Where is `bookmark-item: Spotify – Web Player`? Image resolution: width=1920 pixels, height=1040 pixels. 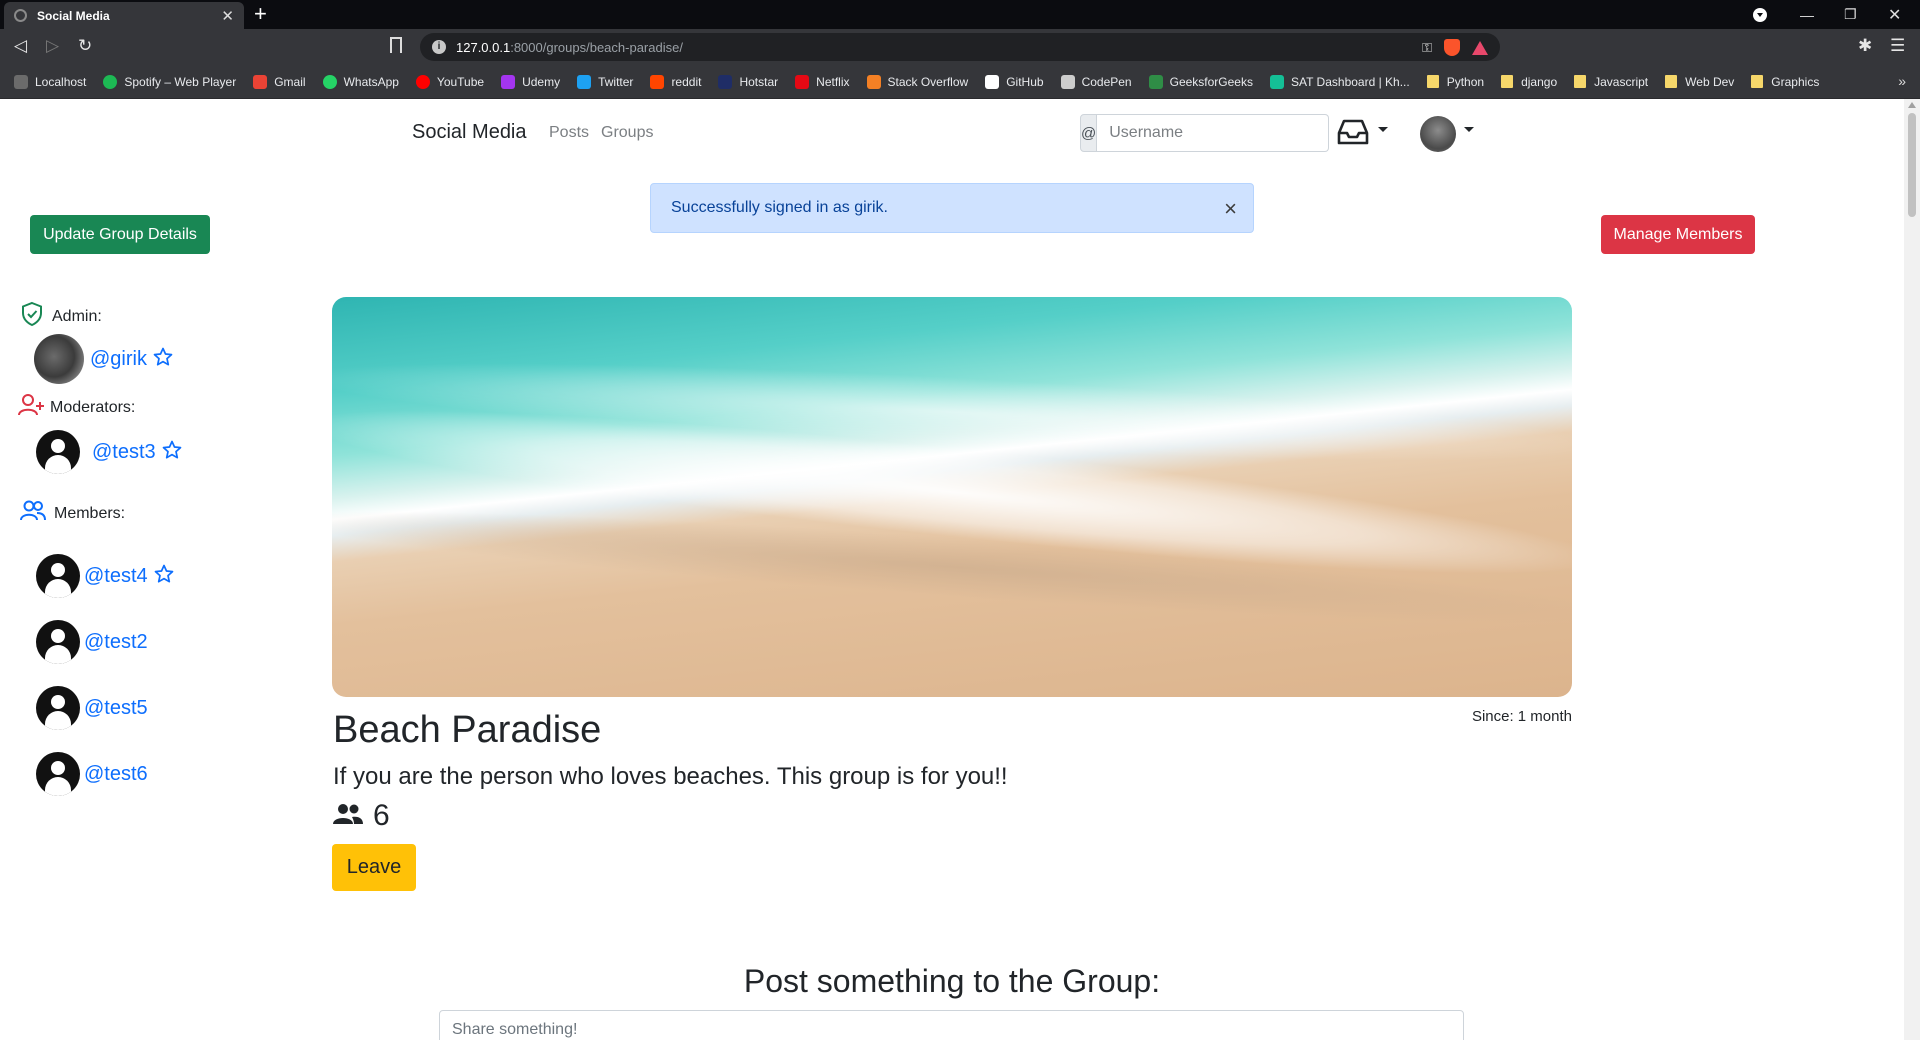 bookmark-item: Spotify – Web Player is located at coordinates (169, 81).